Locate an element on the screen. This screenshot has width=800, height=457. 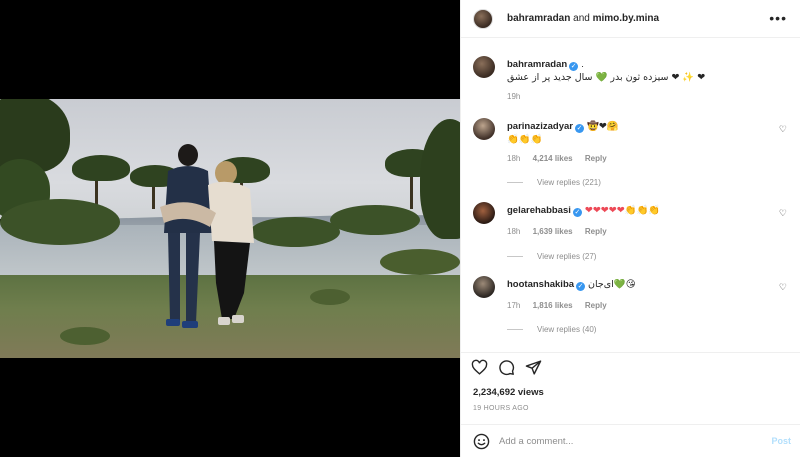
couple-figure is located at coordinates (207, 236).